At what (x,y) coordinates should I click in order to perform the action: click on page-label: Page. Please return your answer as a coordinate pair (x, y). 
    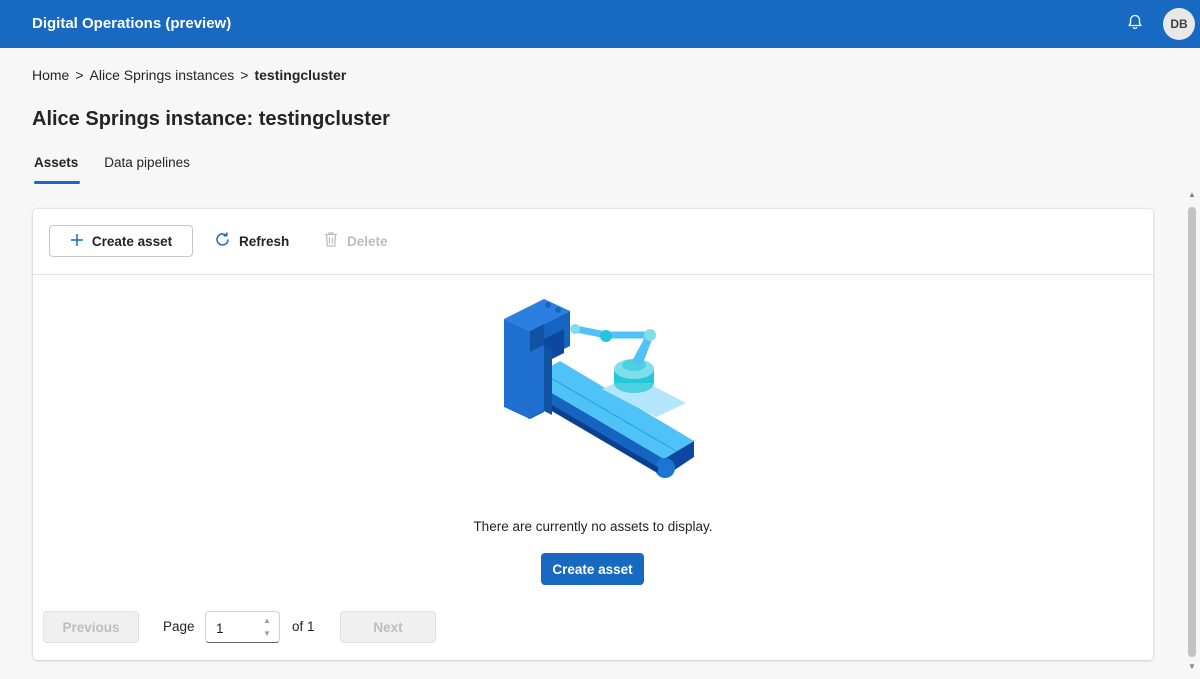
    Looking at the image, I should click on (179, 626).